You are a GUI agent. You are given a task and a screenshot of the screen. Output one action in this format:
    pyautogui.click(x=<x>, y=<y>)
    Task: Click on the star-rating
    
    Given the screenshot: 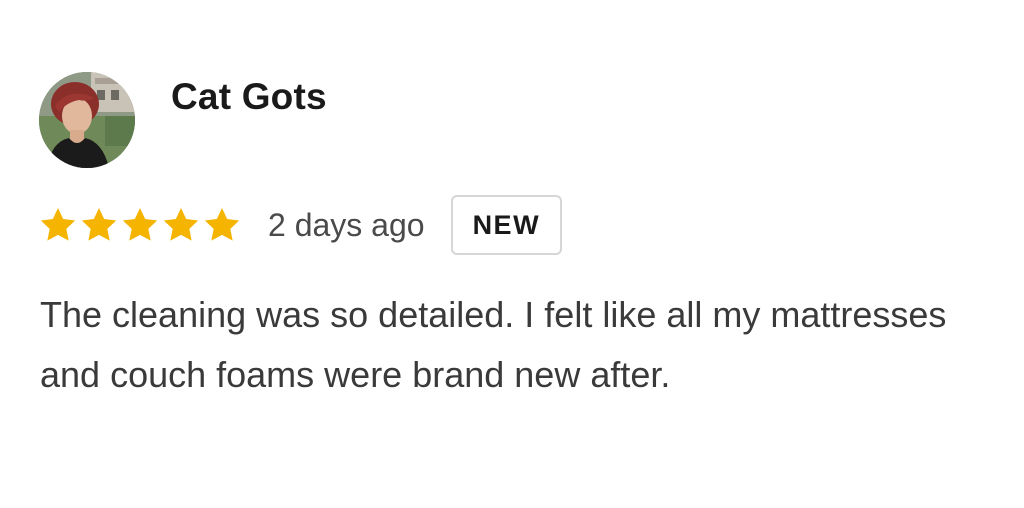 What is the action you would take?
    pyautogui.click(x=140, y=225)
    